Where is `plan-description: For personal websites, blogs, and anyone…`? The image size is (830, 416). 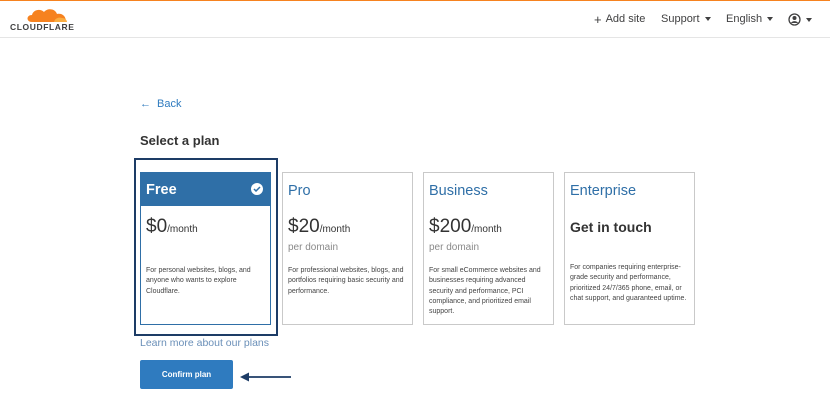 plan-description: For personal websites, blogs, and anyone… is located at coordinates (198, 281).